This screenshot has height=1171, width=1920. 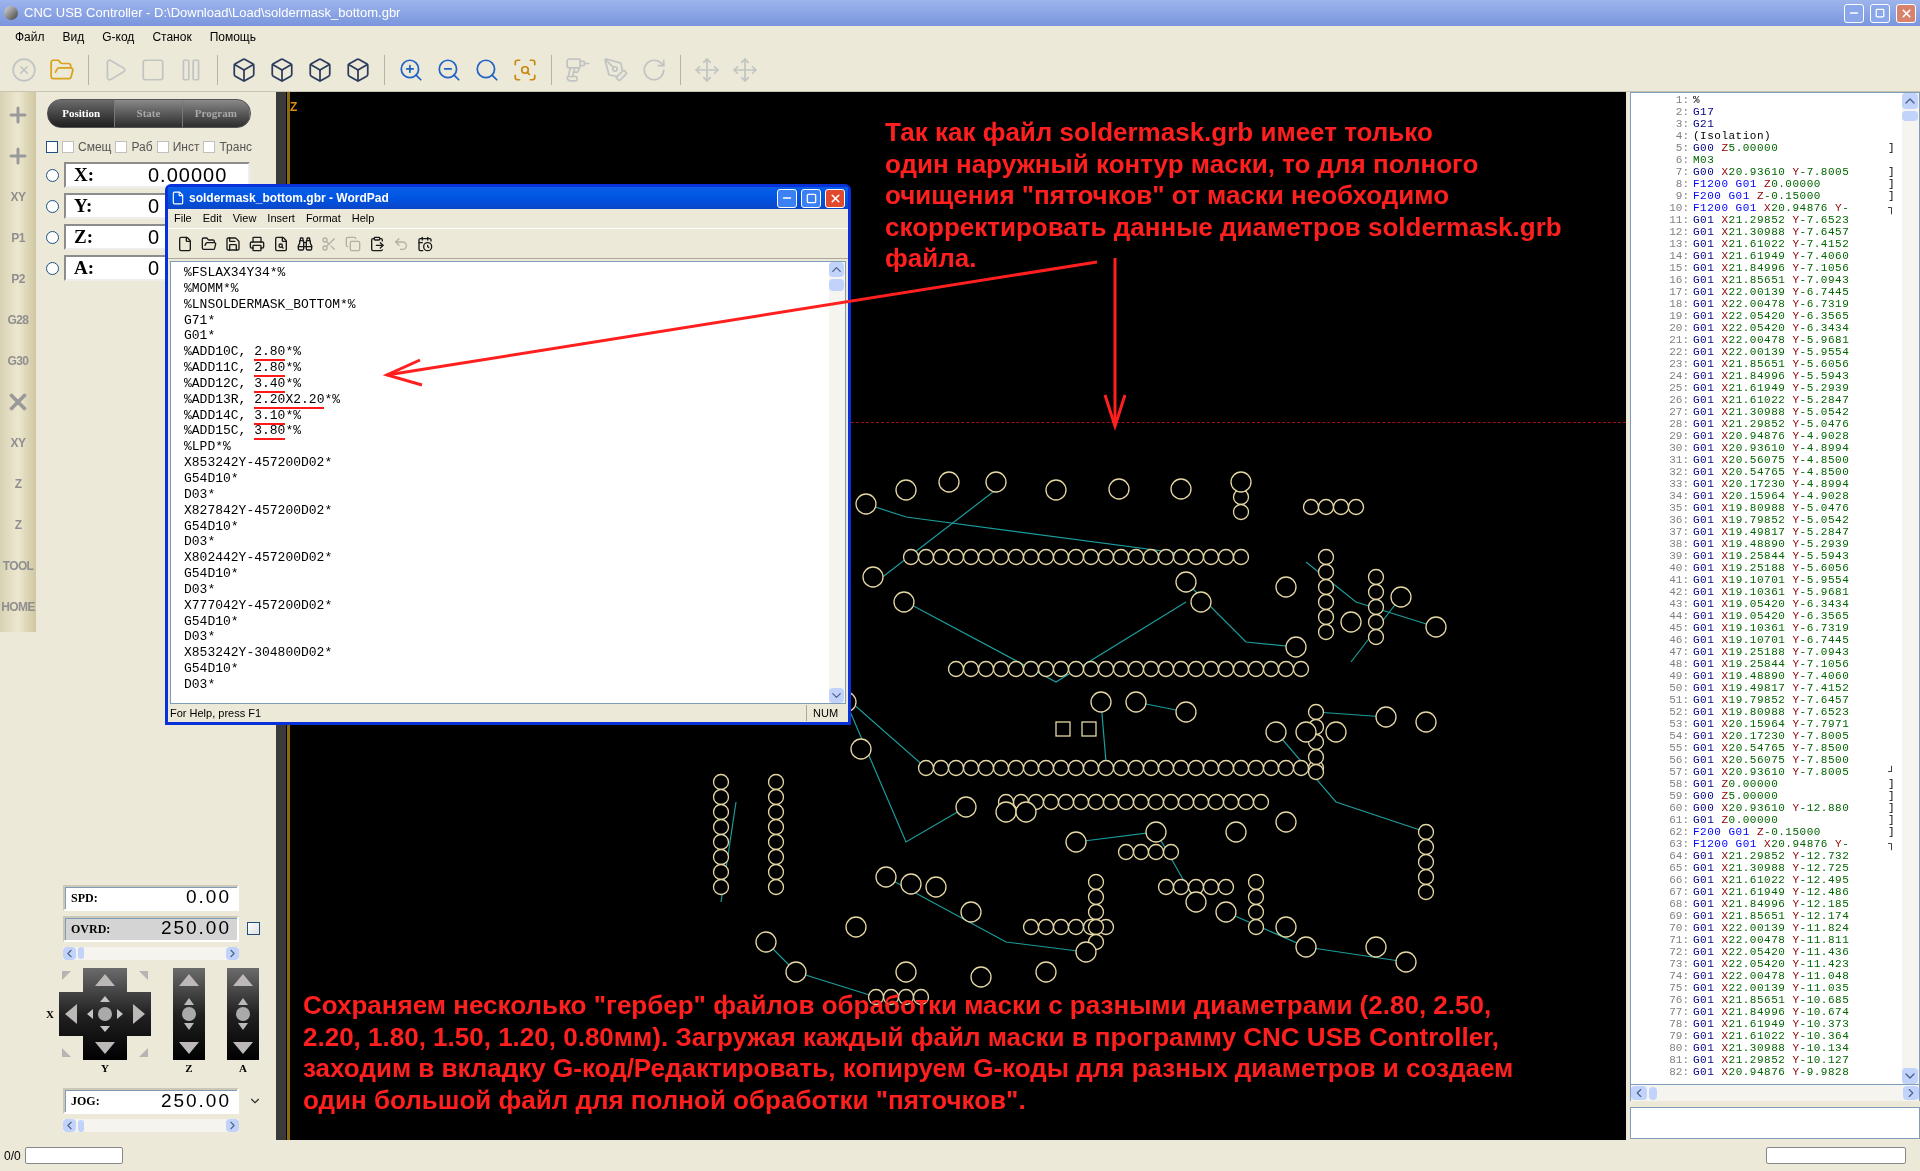 What do you see at coordinates (118, 37) in the screenshot?
I see `menu-item: G-код` at bounding box center [118, 37].